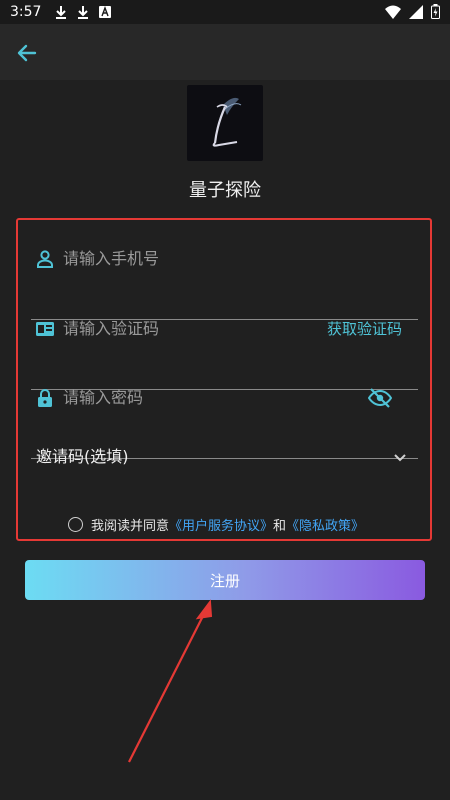 Image resolution: width=450 pixels, height=800 pixels. I want to click on arrow-left-icon, so click(27, 53).